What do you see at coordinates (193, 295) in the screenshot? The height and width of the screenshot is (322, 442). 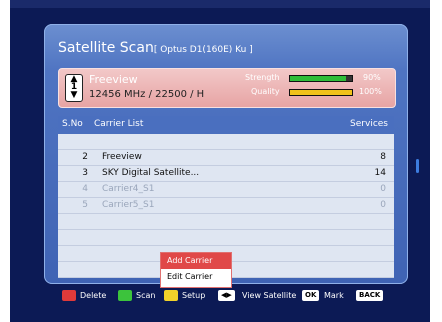 I see `setup-label: Setup` at bounding box center [193, 295].